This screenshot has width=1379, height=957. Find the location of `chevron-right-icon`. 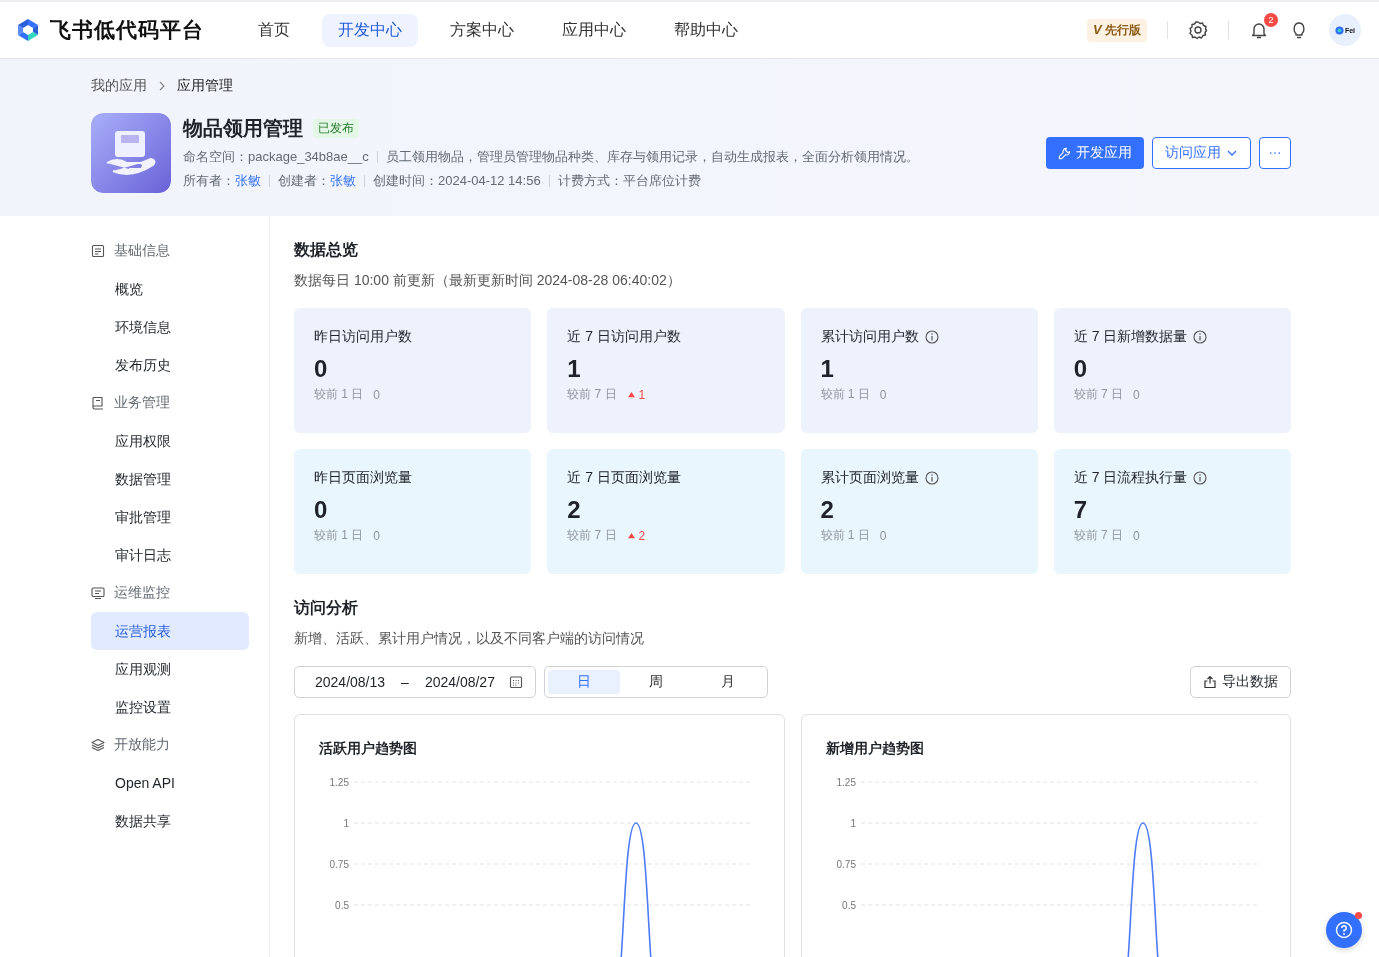

chevron-right-icon is located at coordinates (162, 86).